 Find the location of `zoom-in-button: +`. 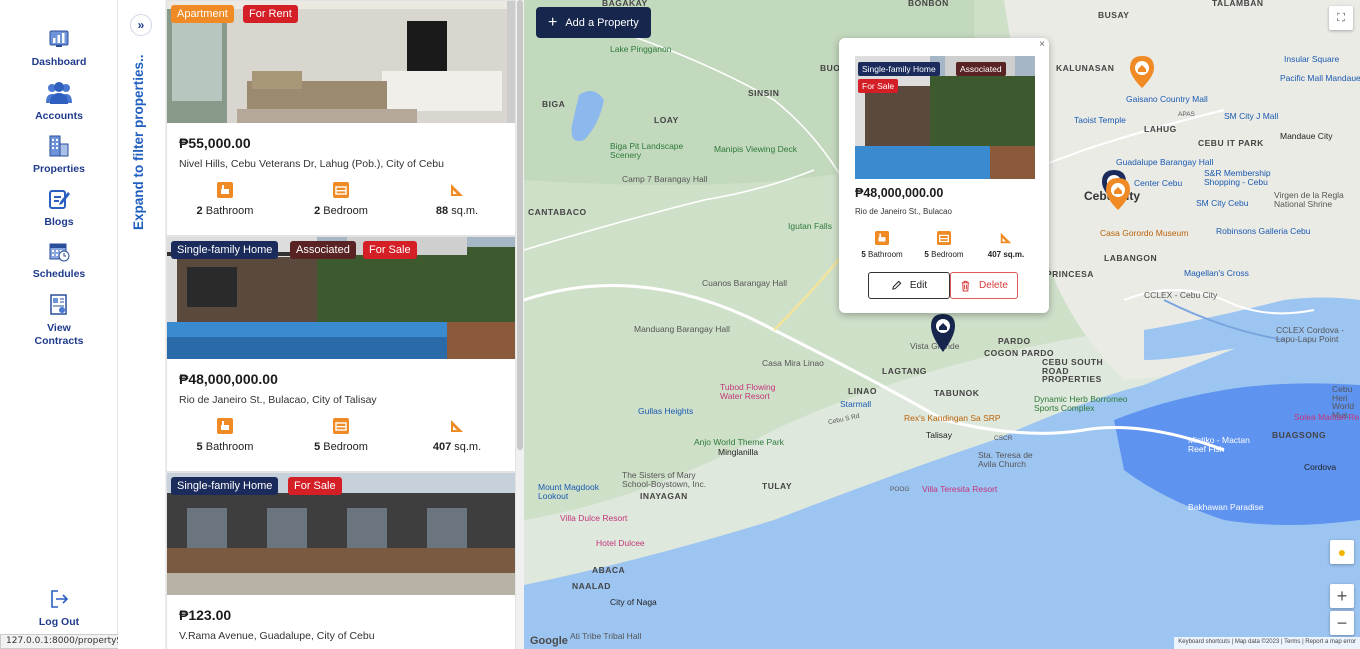

zoom-in-button: + is located at coordinates (1342, 596).